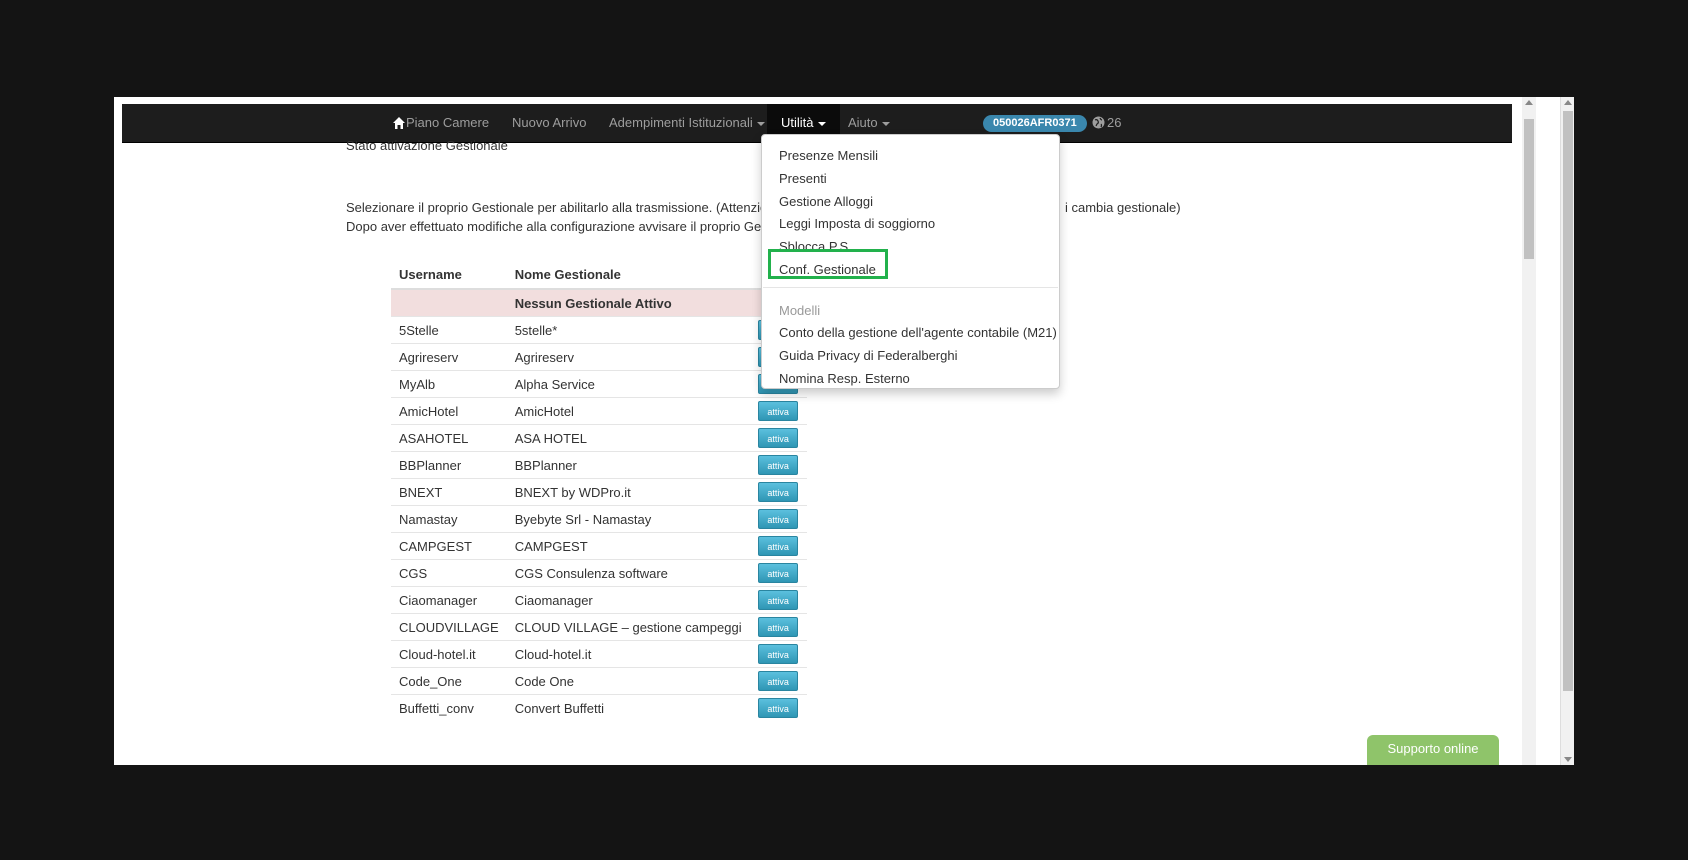 Image resolution: width=1688 pixels, height=860 pixels. Describe the element at coordinates (868, 355) in the screenshot. I see `menu-item-modelli-2: Guida Privacy di Federalberghi` at that location.